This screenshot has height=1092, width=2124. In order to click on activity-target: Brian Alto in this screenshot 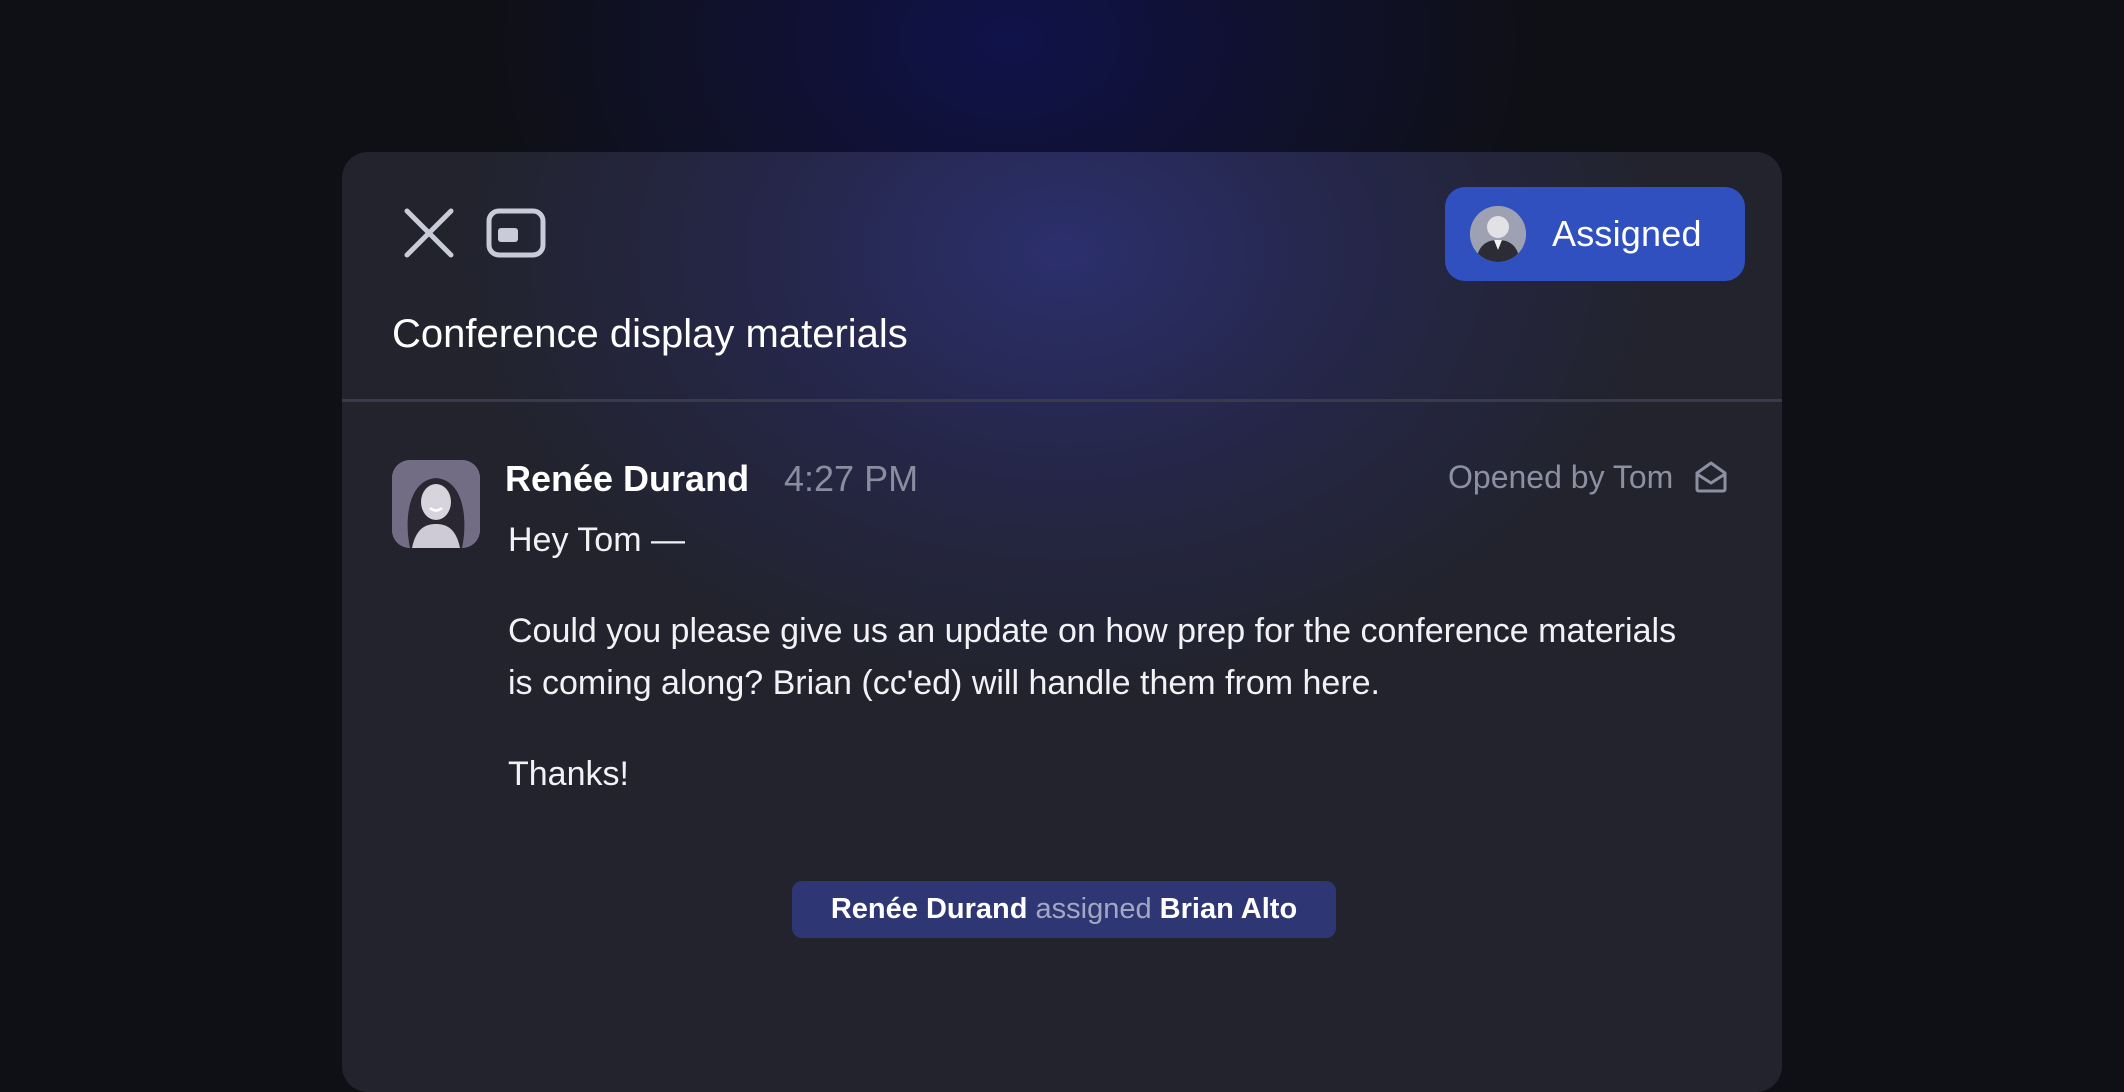, I will do `click(1228, 909)`.